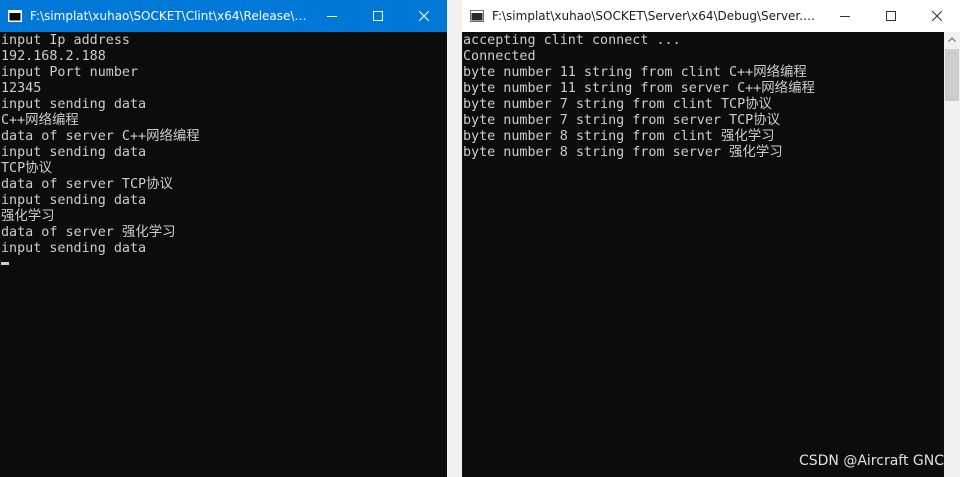  What do you see at coordinates (5, 263) in the screenshot?
I see `text-cursor` at bounding box center [5, 263].